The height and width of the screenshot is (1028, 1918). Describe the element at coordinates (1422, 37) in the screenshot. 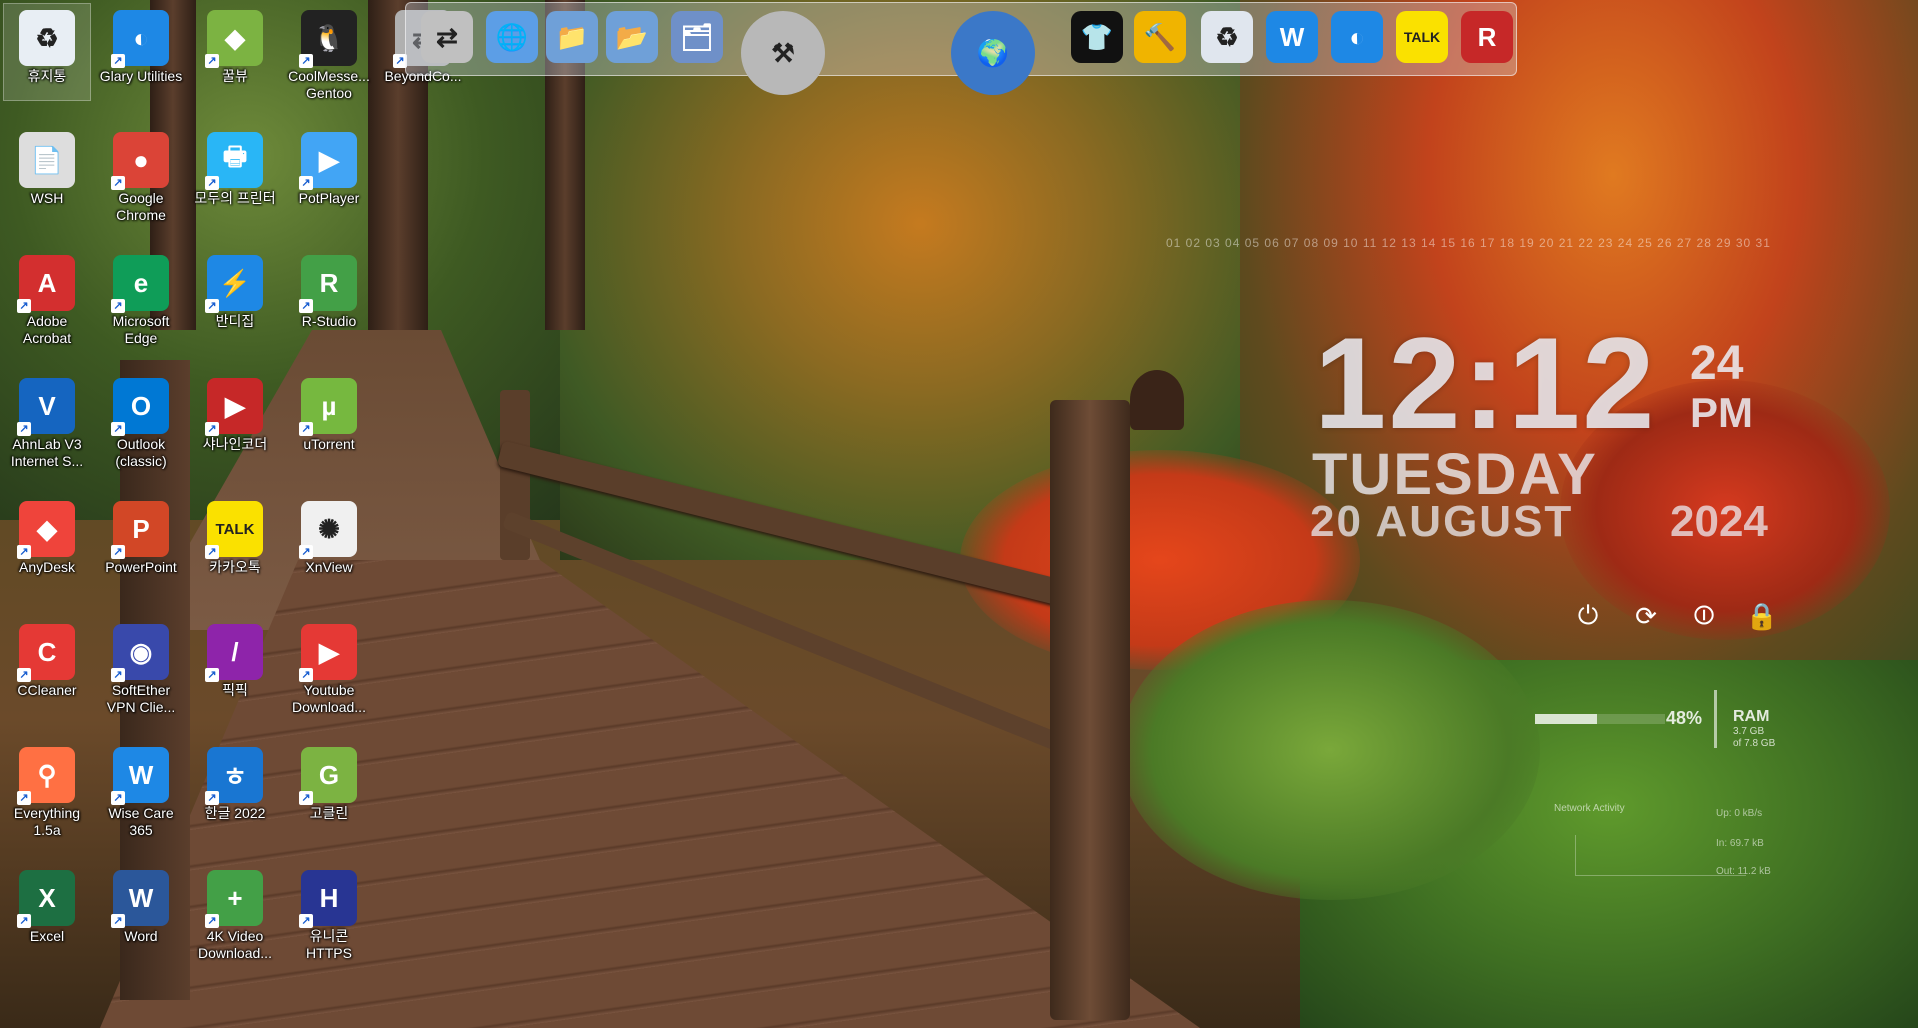

I see `kakaotalk-icon: TALK` at that location.